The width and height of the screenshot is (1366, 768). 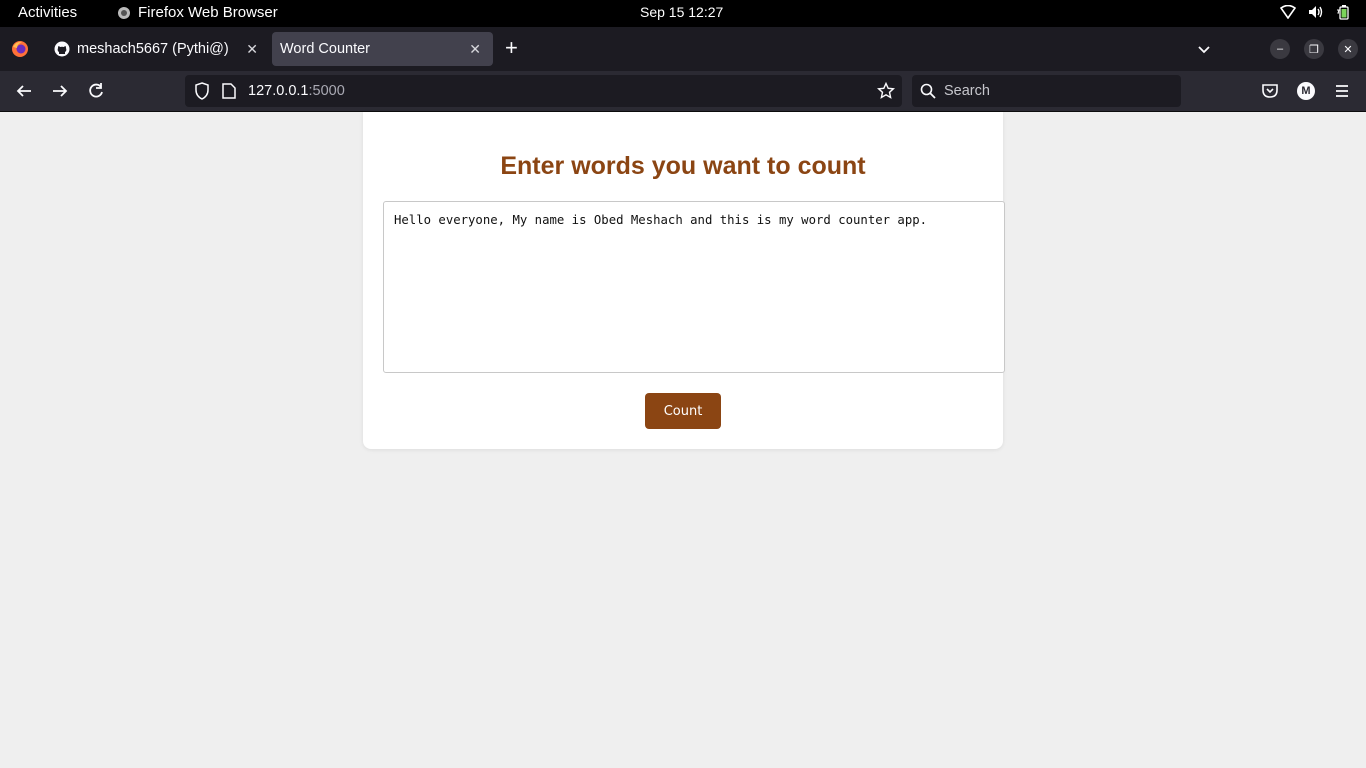 What do you see at coordinates (683, 166) in the screenshot?
I see `page-heading: Enter words you want to count` at bounding box center [683, 166].